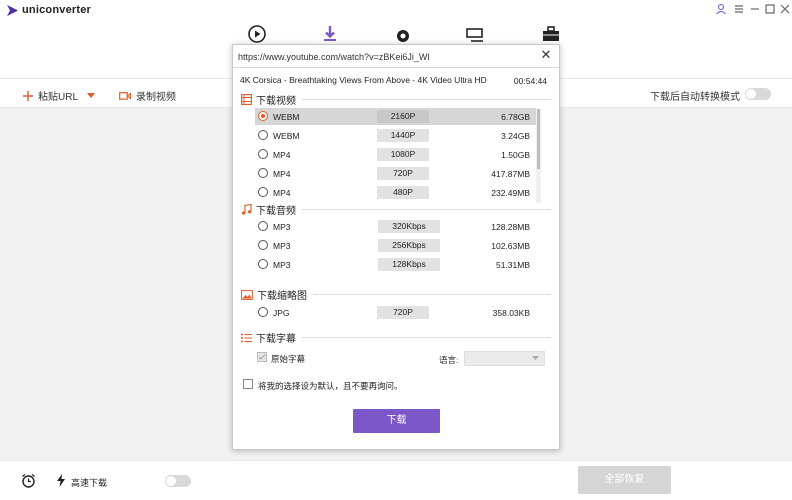 The image size is (792, 500). I want to click on resolution-badge: 1080P, so click(403, 154).